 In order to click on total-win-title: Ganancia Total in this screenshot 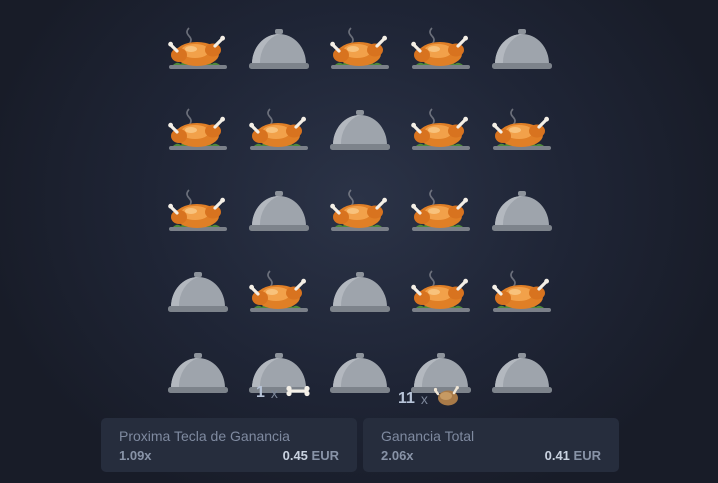, I will do `click(428, 436)`.